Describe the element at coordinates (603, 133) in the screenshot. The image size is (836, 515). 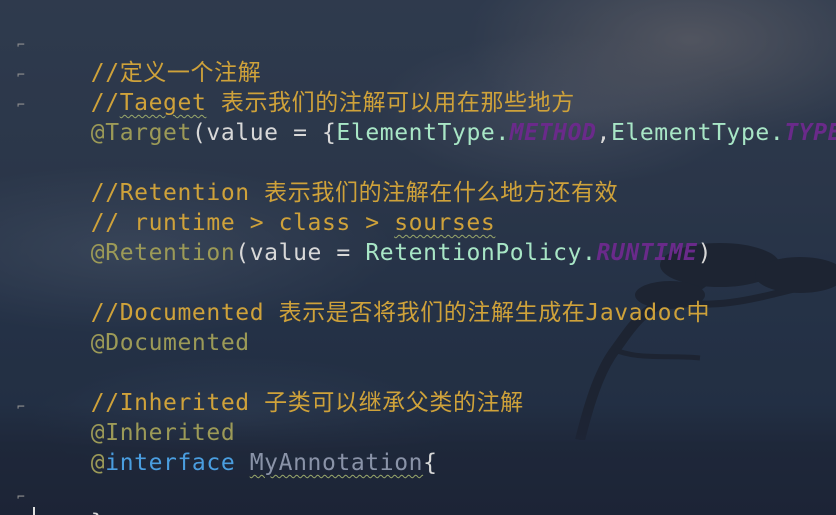
I see `code-text: ,` at that location.